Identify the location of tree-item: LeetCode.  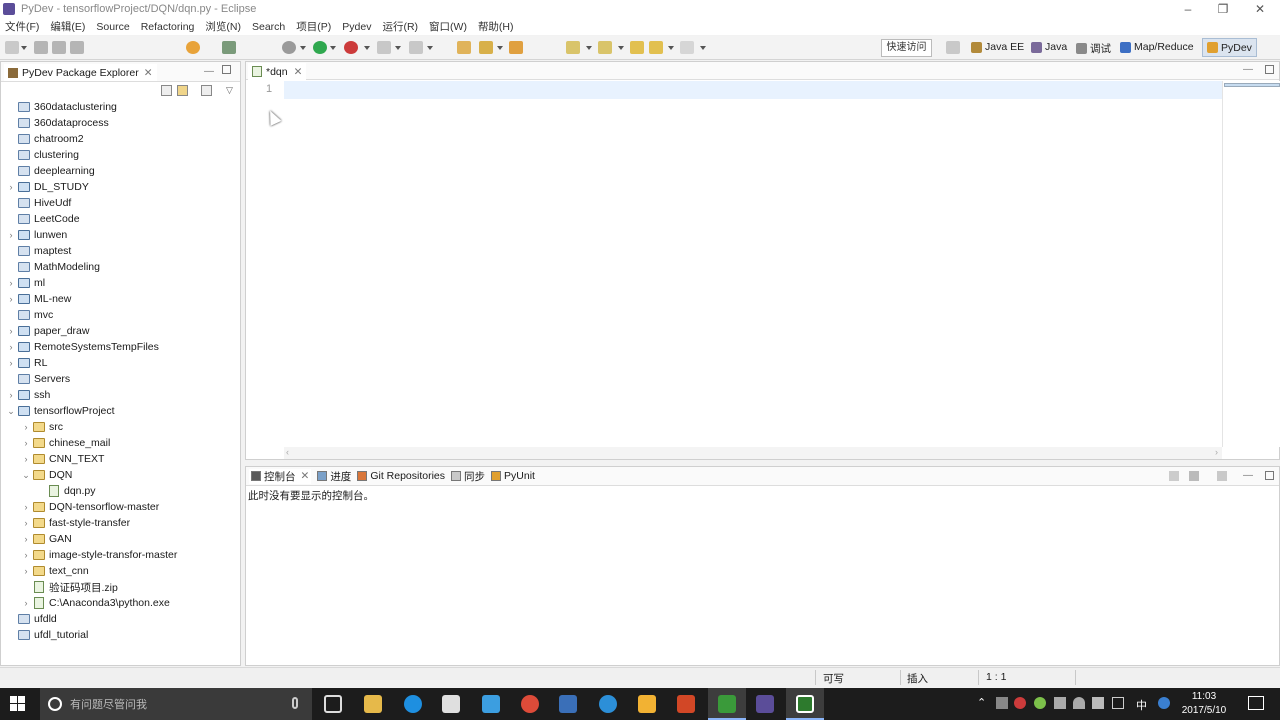
(43, 219).